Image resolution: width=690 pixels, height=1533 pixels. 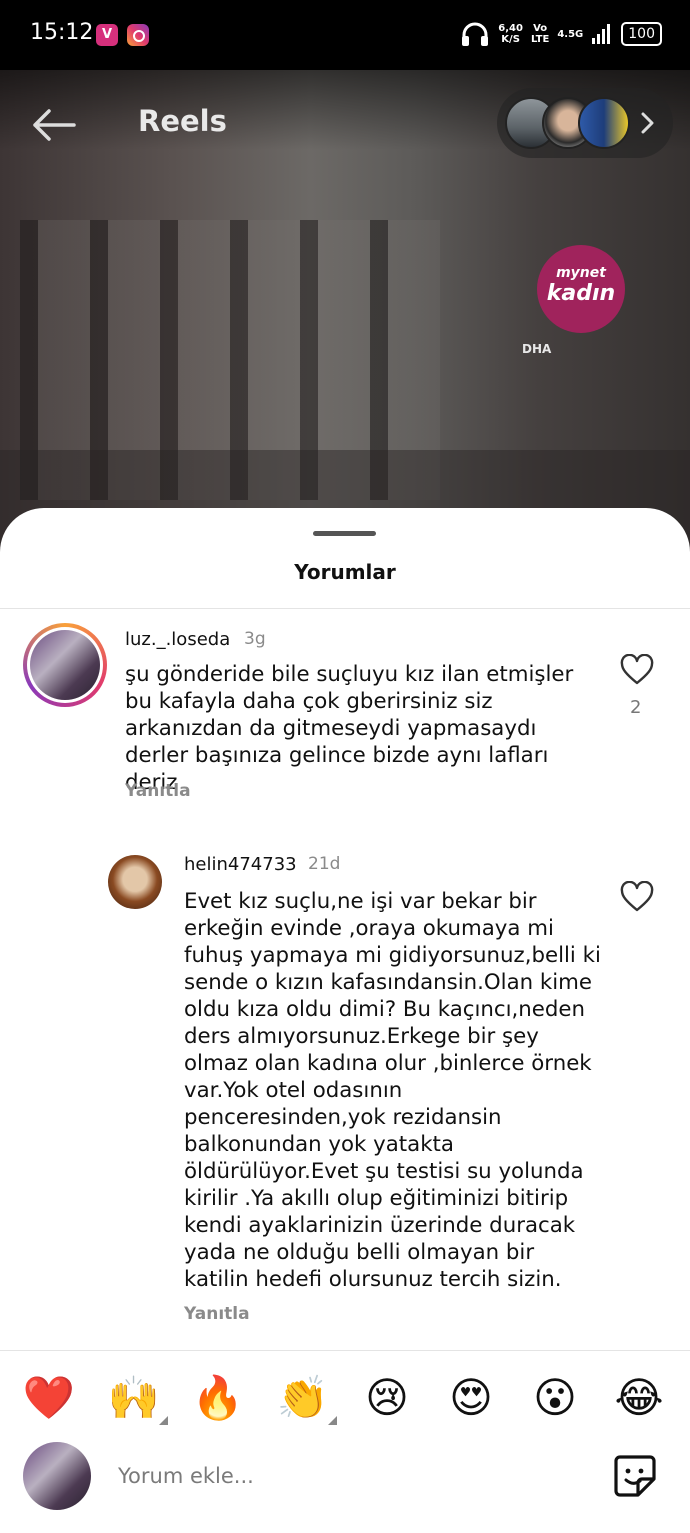 I want to click on emoji-clap-button: 👏, so click(x=303, y=1398).